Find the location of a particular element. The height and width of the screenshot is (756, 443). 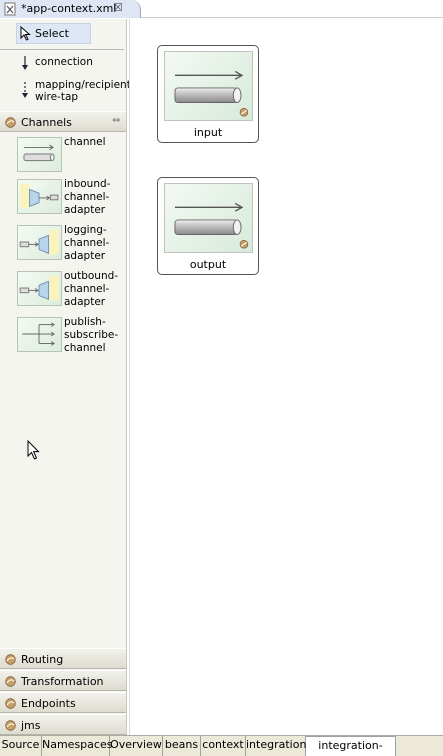

connection-tool: connection is located at coordinates (63, 64).